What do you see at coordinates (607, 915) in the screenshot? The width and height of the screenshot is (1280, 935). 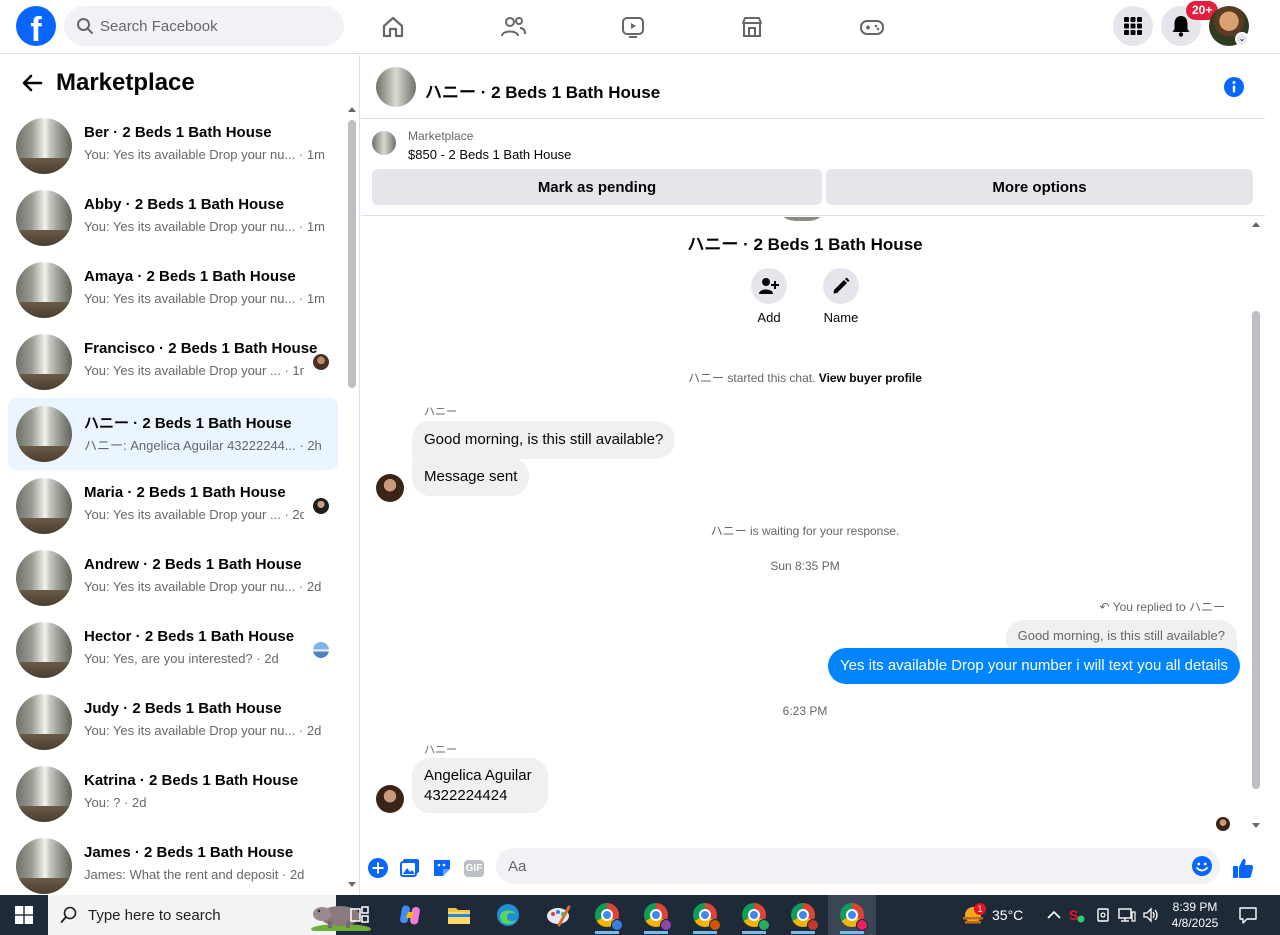 I see `chrome-profile-1-icon` at bounding box center [607, 915].